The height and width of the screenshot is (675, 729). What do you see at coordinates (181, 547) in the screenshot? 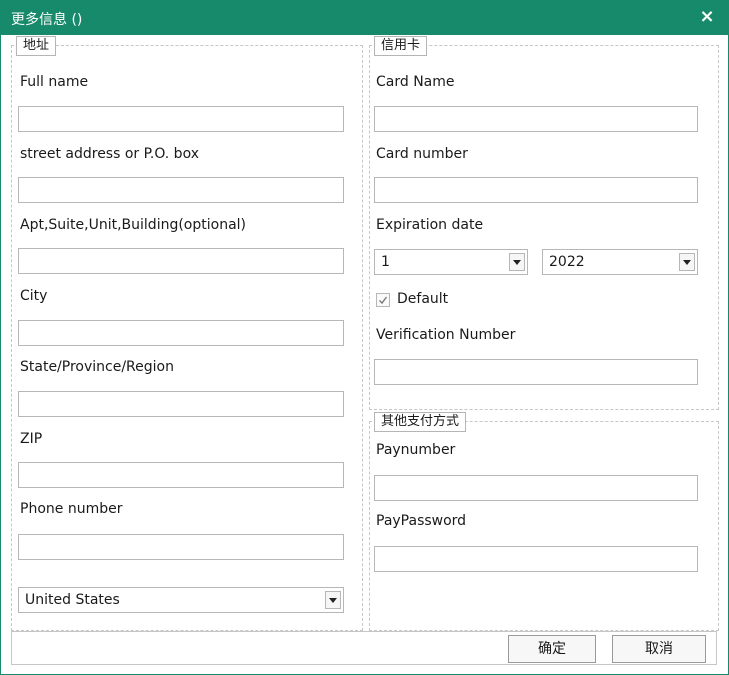
I see `phone-number-input` at bounding box center [181, 547].